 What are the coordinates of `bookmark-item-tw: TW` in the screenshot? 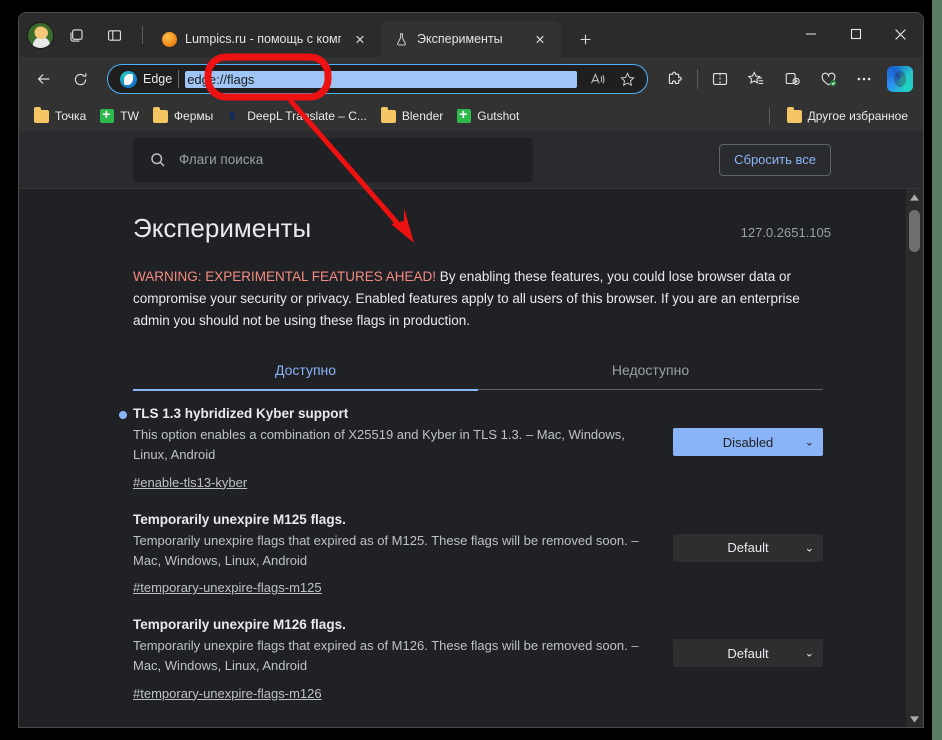 It's located at (119, 116).